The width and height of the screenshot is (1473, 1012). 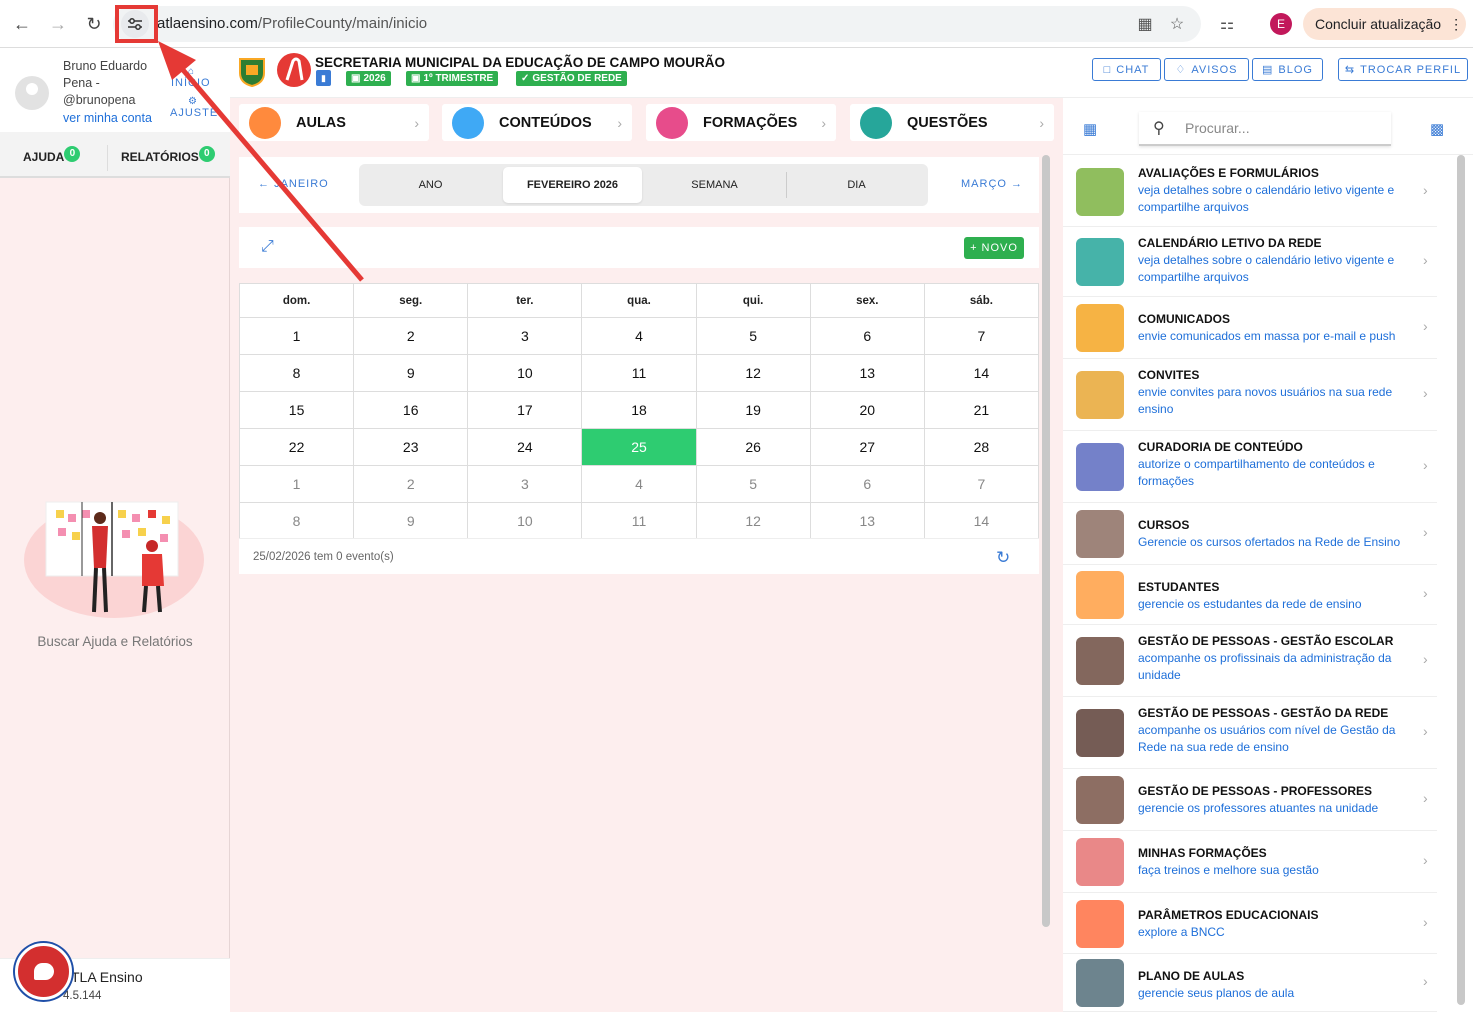 I want to click on blog-button: ▤ BLOG, so click(x=1287, y=69).